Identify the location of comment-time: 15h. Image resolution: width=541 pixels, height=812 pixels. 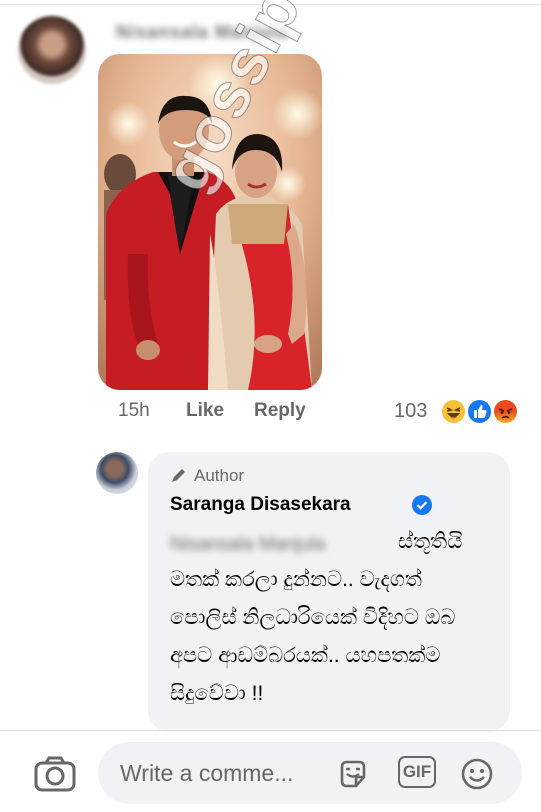
(134, 410).